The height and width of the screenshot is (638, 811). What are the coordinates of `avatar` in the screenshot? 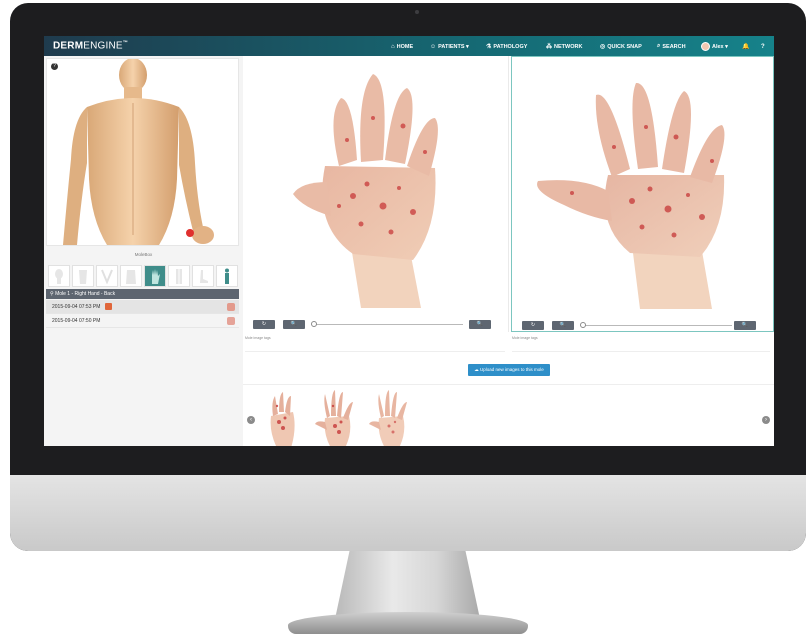 It's located at (705, 46).